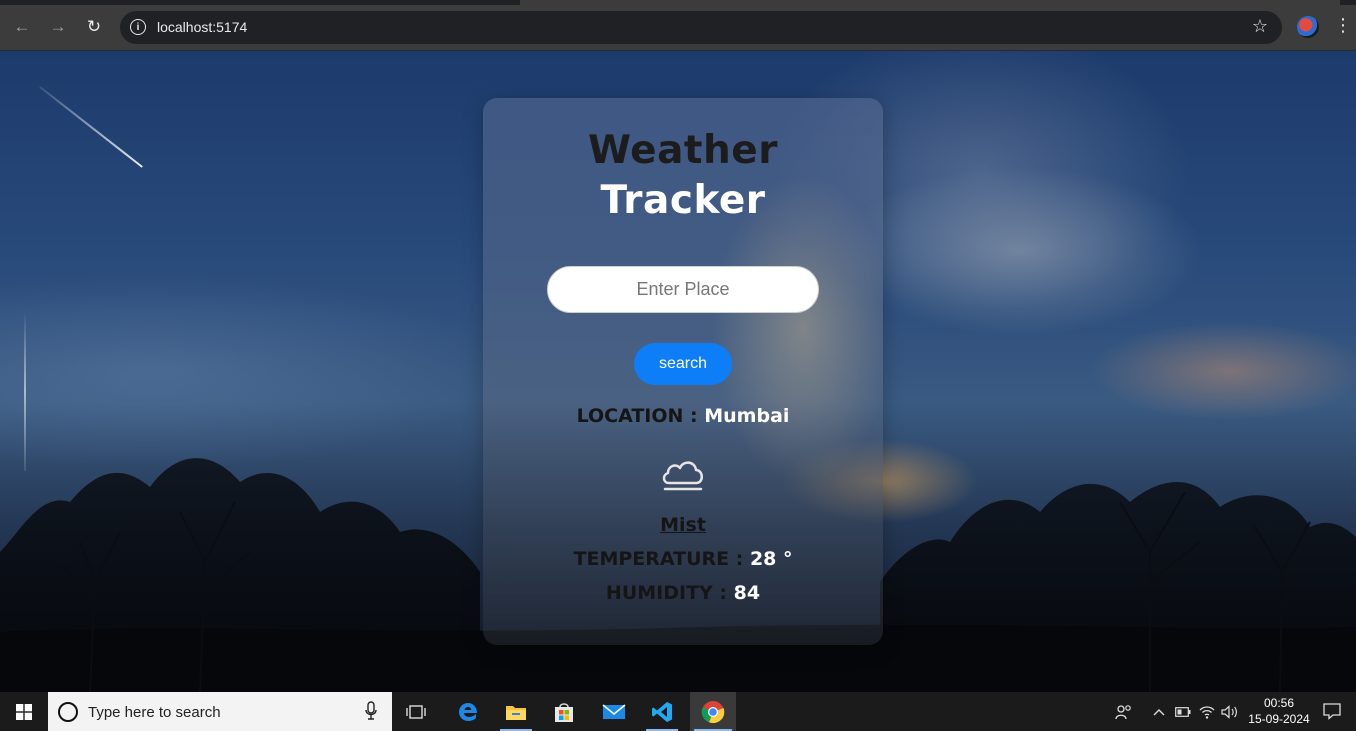  I want to click on background-meteor-streak, so click(91, 127).